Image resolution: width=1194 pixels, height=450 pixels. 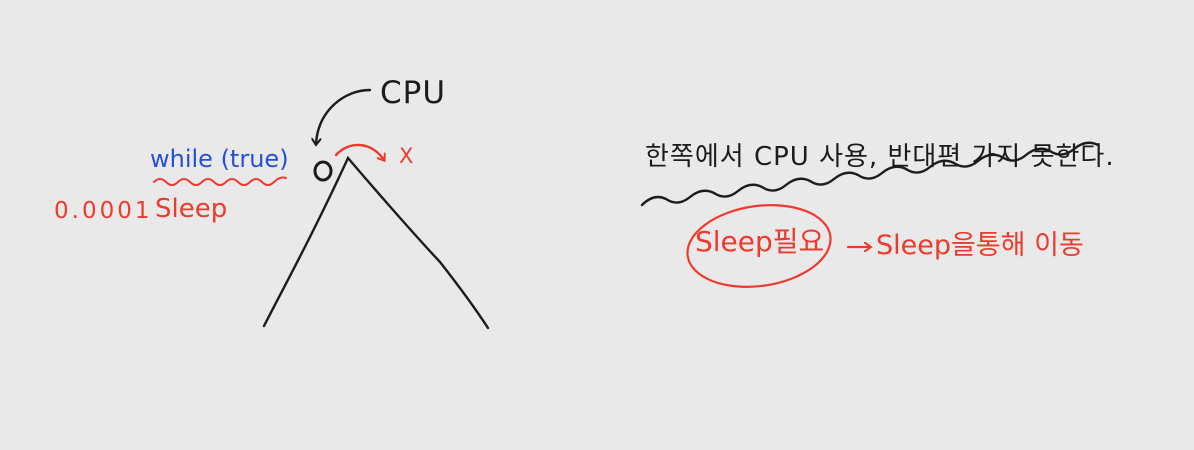 I want to click on cpu-arrow, so click(x=344, y=116).